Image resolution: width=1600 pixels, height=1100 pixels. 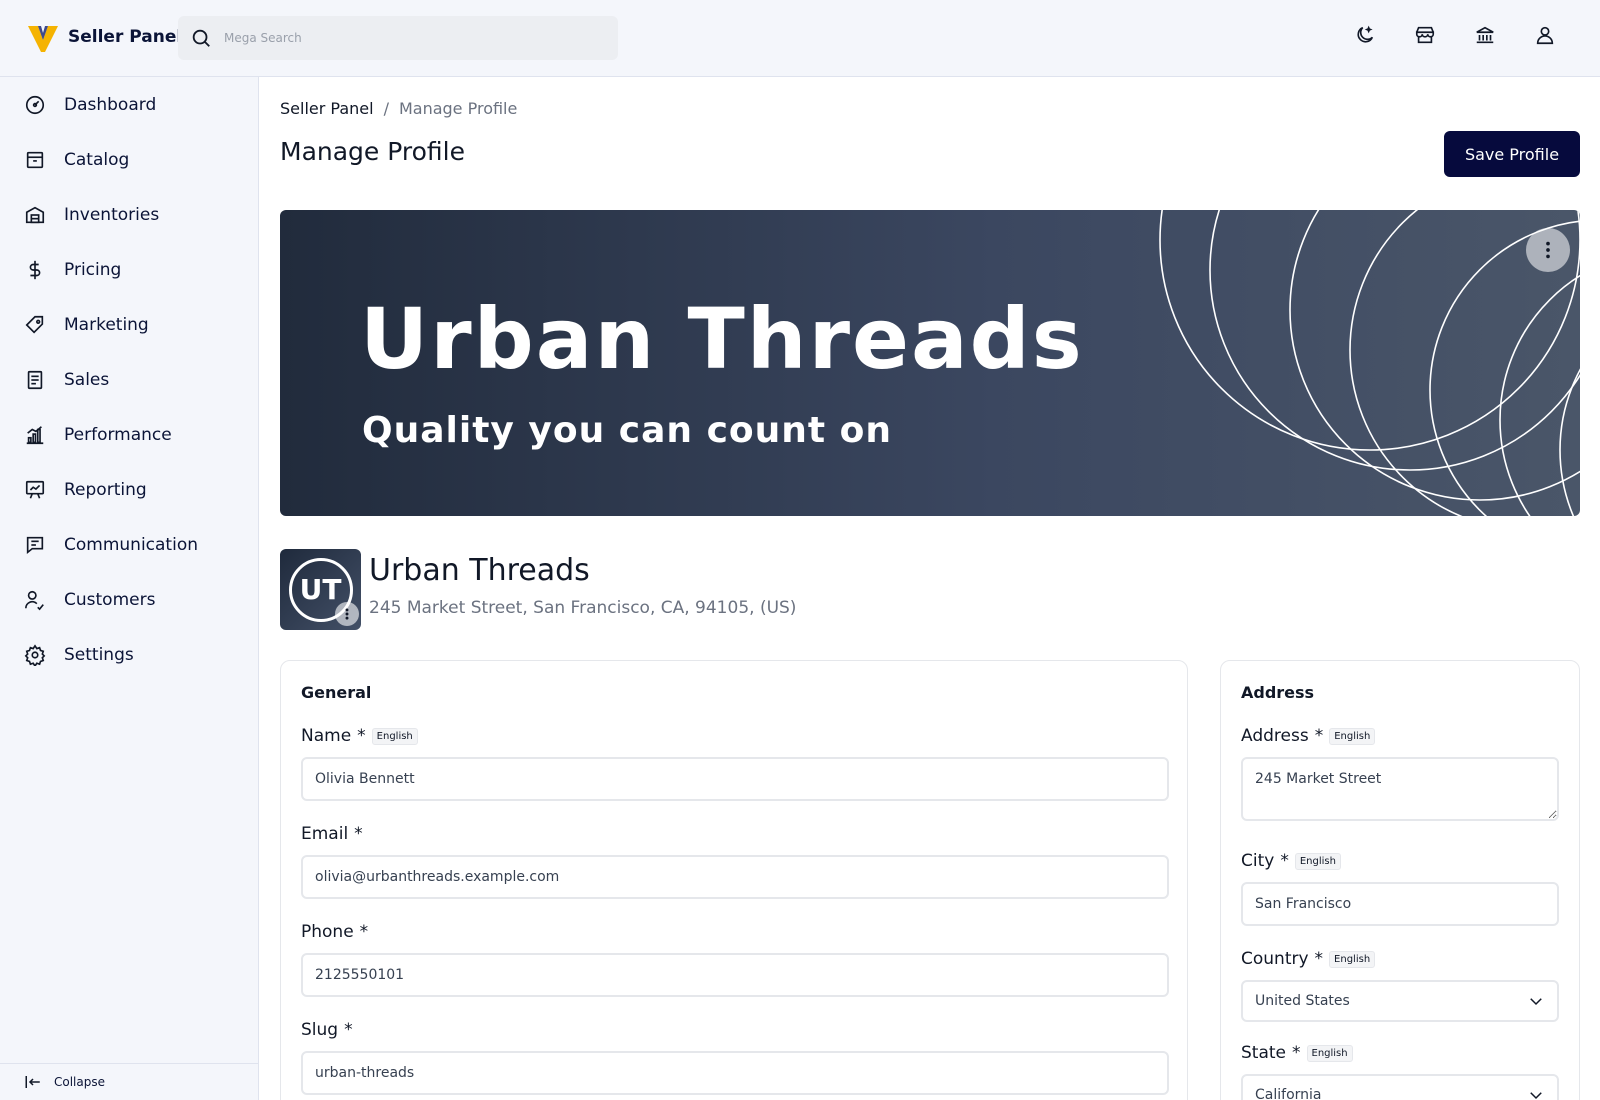 What do you see at coordinates (1545, 35) in the screenshot?
I see `user-icon` at bounding box center [1545, 35].